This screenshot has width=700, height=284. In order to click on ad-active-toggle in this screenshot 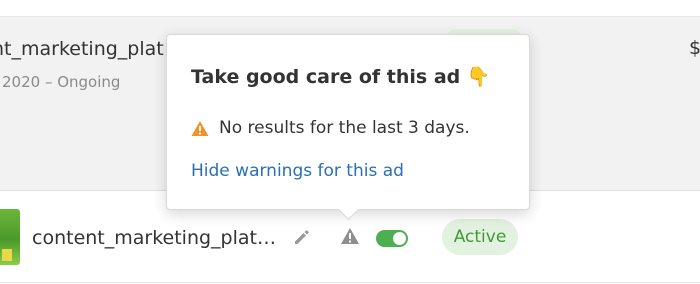, I will do `click(392, 238)`.